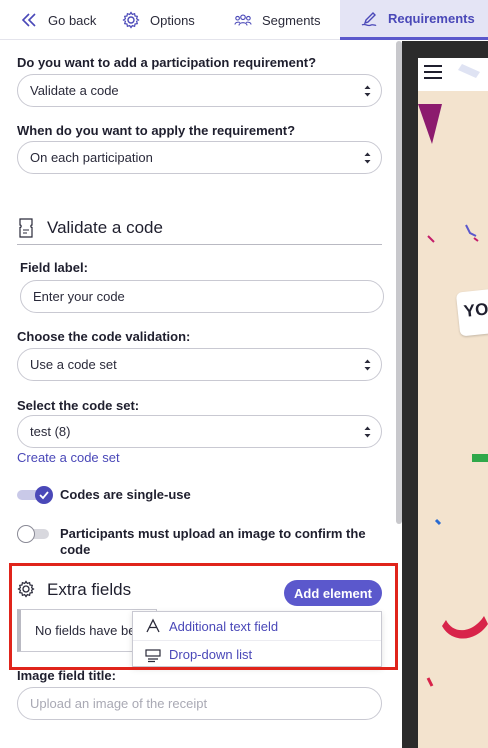 The image size is (488, 748). I want to click on gear-icon, so click(131, 20).